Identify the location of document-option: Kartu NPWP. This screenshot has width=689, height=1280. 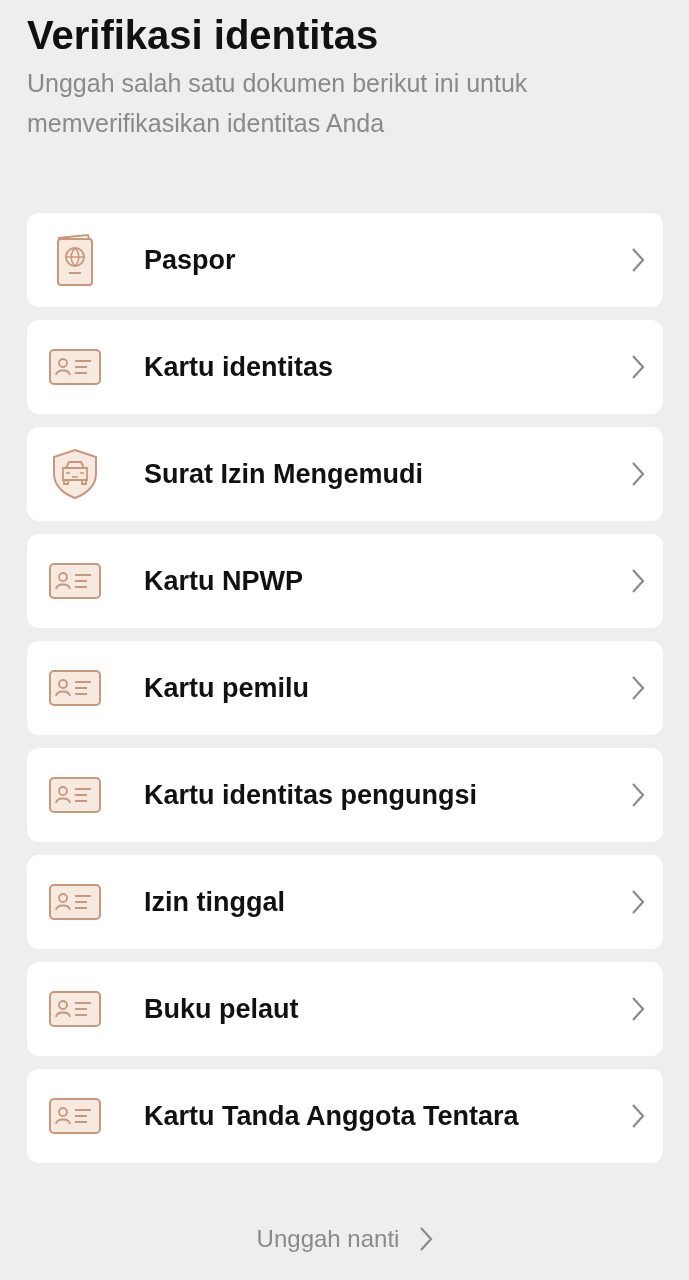
(345, 581).